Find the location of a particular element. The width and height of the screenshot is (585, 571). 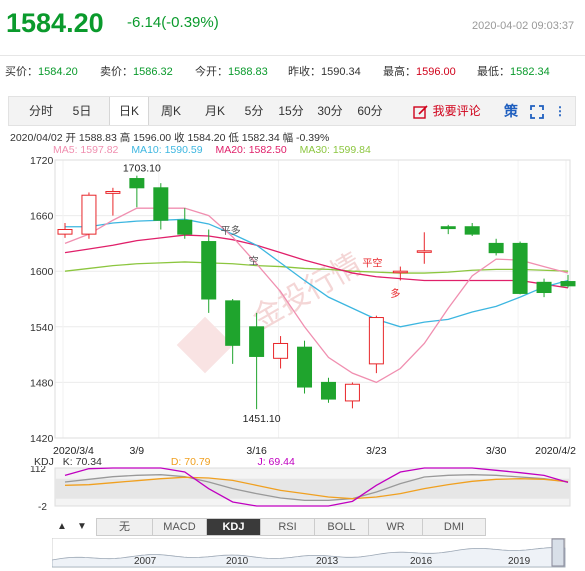

indicator-tab-bar: 无 MACD KDJ RSI BOLL WR DMI is located at coordinates (291, 527).